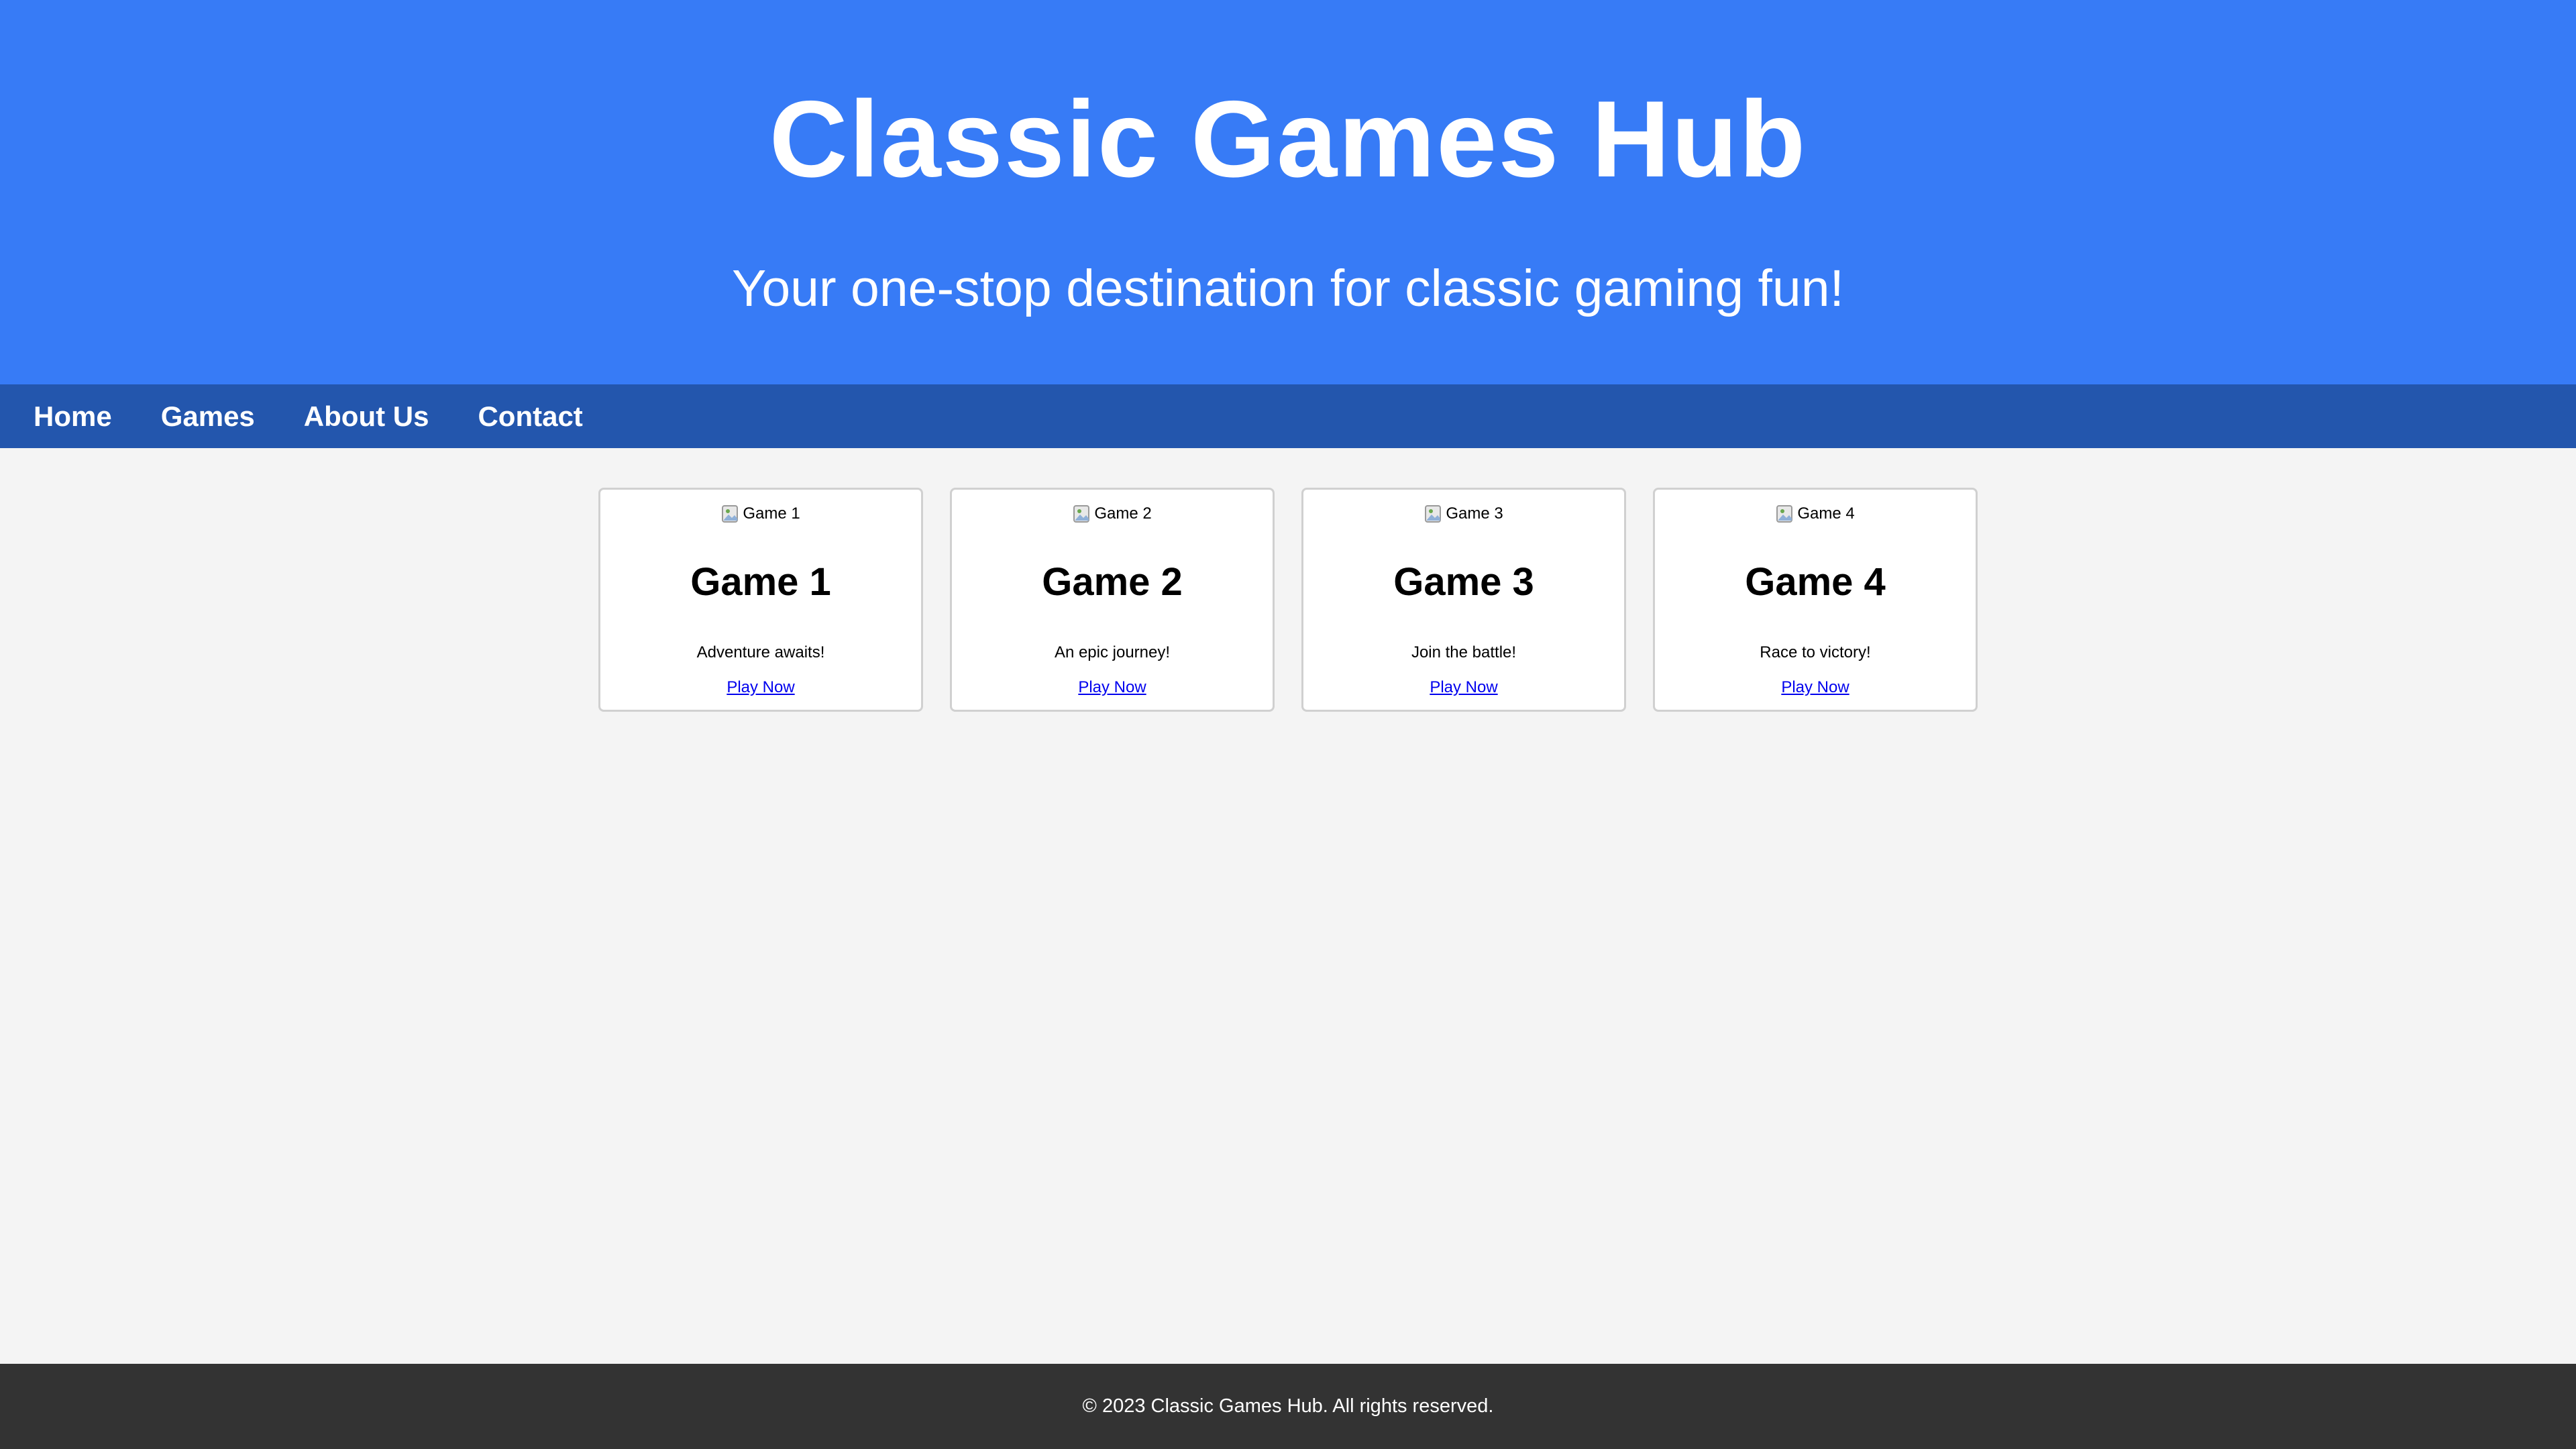 This screenshot has height=1449, width=2576. I want to click on game-image: Game 3, so click(1463, 514).